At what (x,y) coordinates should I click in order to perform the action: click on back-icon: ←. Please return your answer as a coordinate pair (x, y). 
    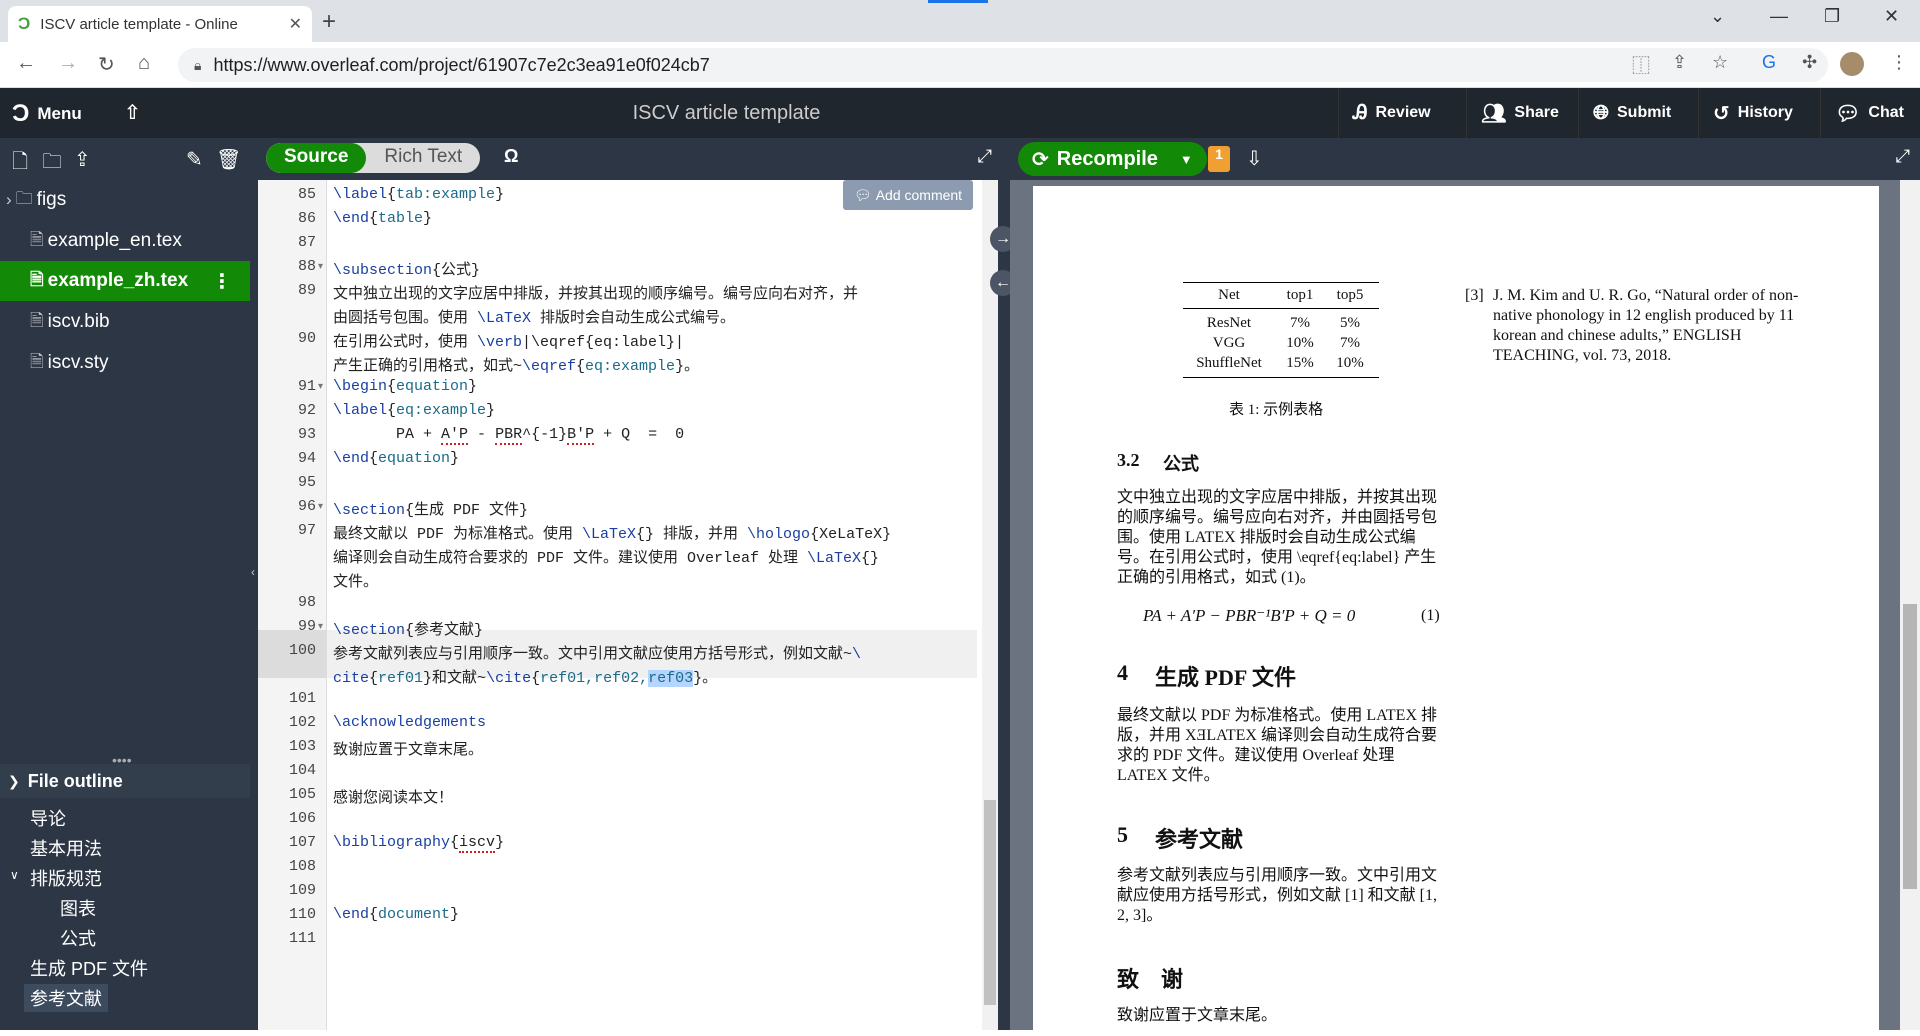
    Looking at the image, I should click on (26, 63).